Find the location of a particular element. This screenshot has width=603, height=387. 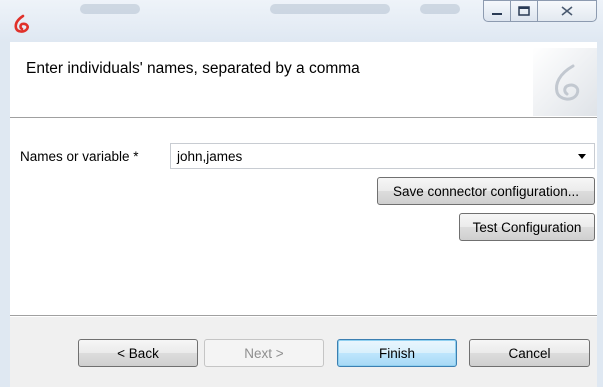

minimize-icon is located at coordinates (497, 14).